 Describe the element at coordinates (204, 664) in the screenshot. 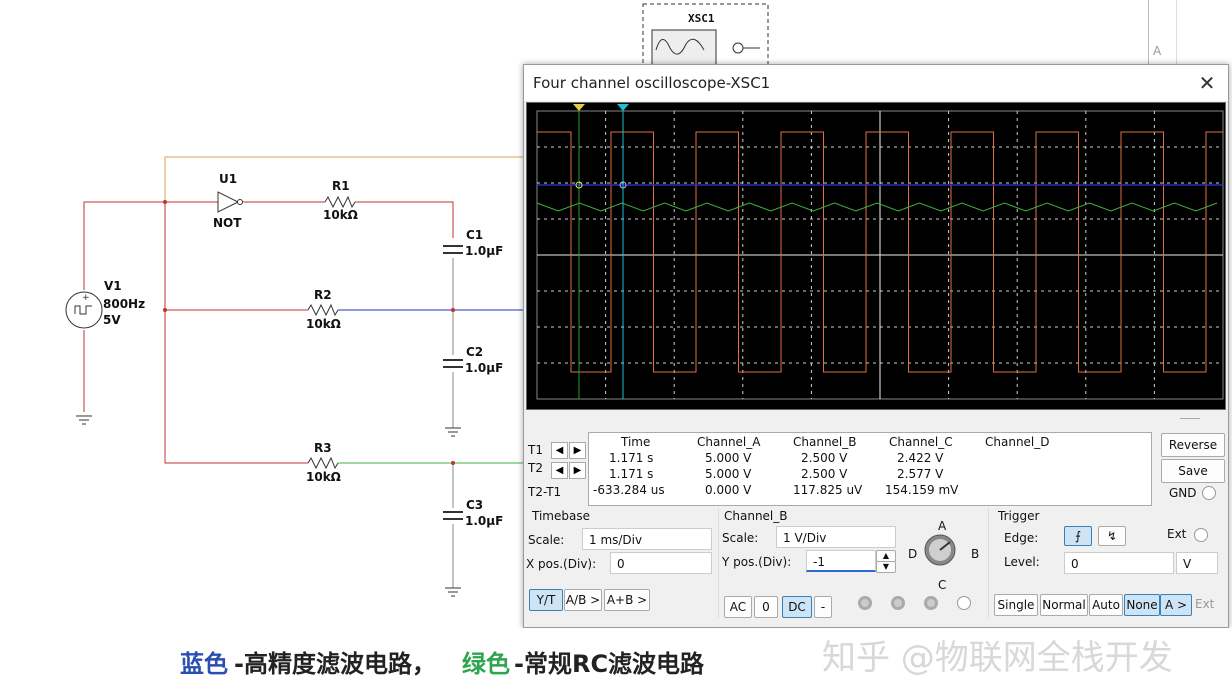

I see `caption-blue: 蓝色` at that location.